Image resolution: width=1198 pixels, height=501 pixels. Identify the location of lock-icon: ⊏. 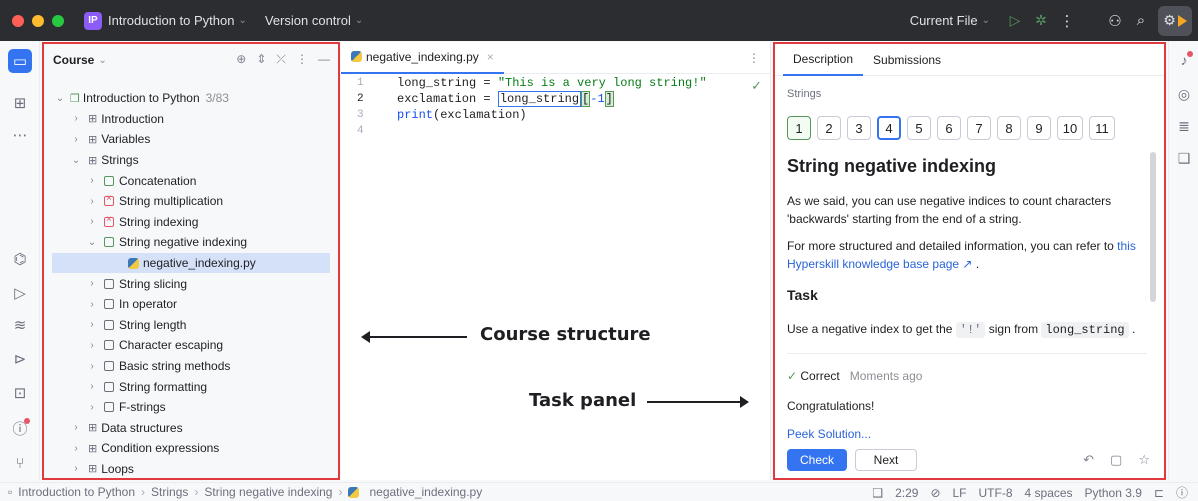
(1159, 493).